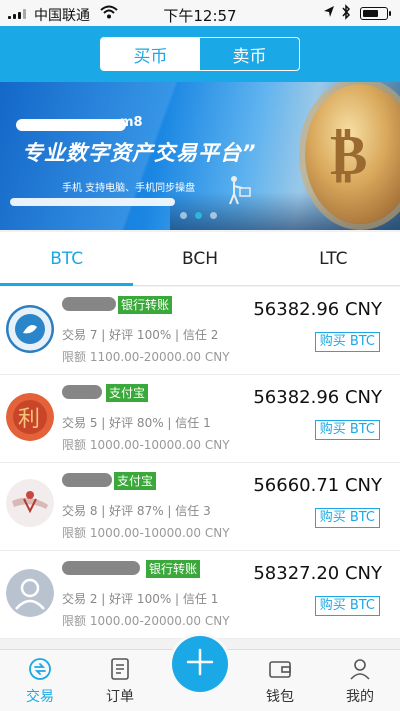 This screenshot has height=711, width=400. Describe the element at coordinates (129, 188) in the screenshot. I see `banner-subline: 手机 支持电脑、手机同步操盘` at that location.